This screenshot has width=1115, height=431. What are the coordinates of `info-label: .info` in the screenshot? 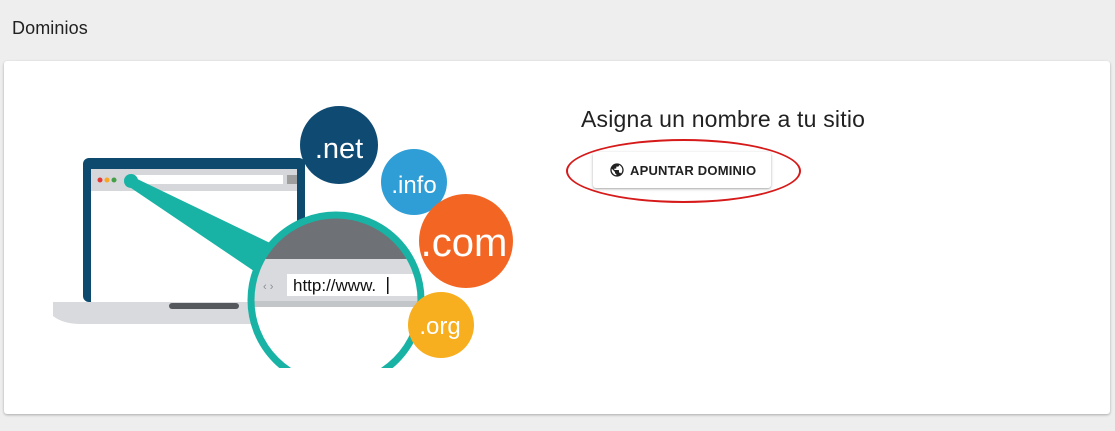 It's located at (413, 185).